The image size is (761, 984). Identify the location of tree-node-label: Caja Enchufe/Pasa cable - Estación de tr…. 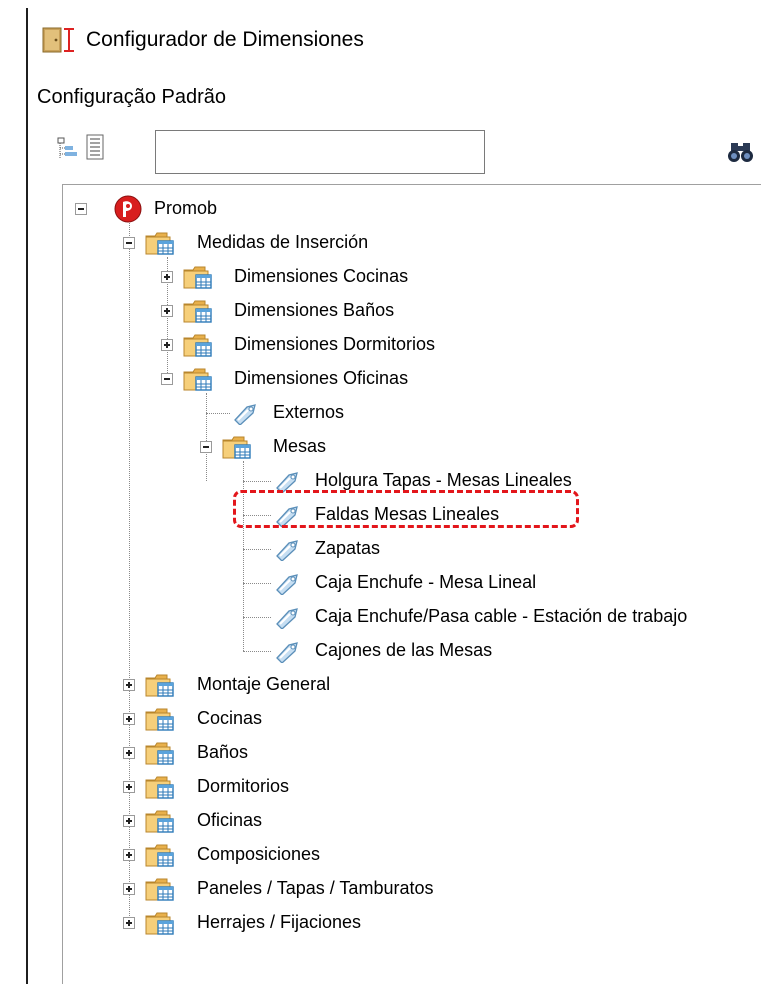
(501, 616).